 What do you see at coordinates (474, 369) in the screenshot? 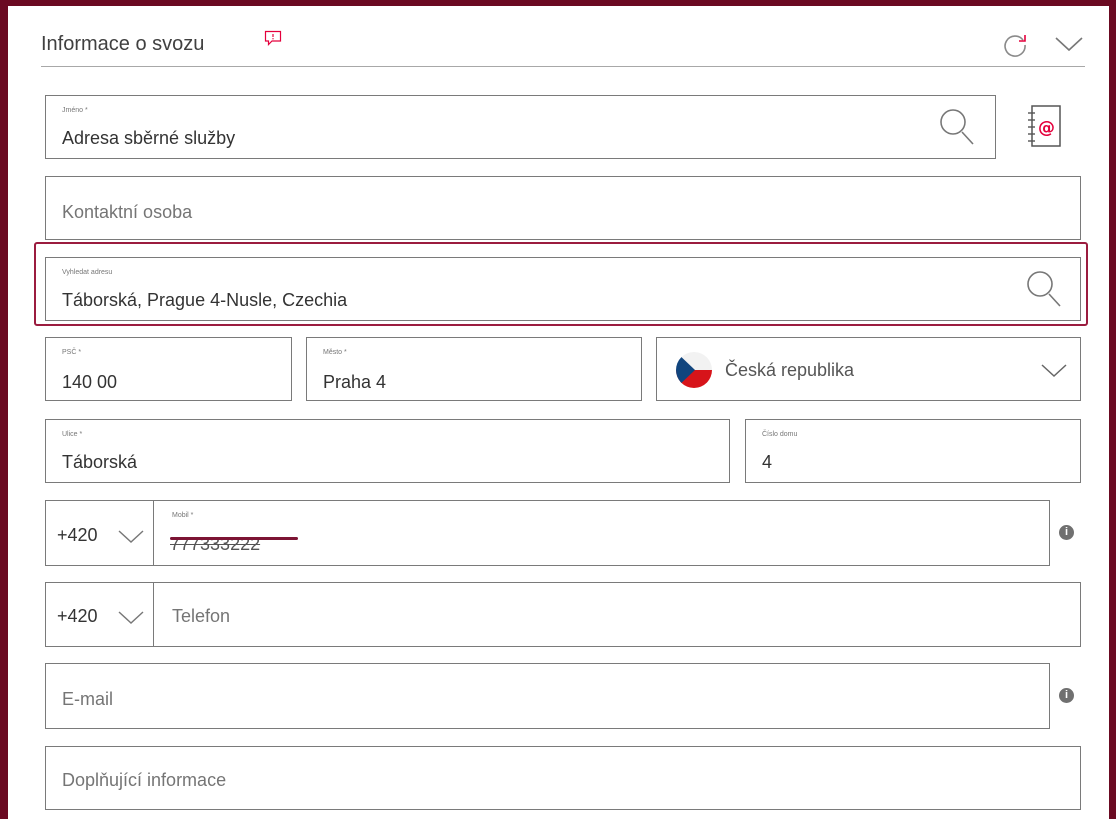
I see `city-field: Město * Praha 4` at bounding box center [474, 369].